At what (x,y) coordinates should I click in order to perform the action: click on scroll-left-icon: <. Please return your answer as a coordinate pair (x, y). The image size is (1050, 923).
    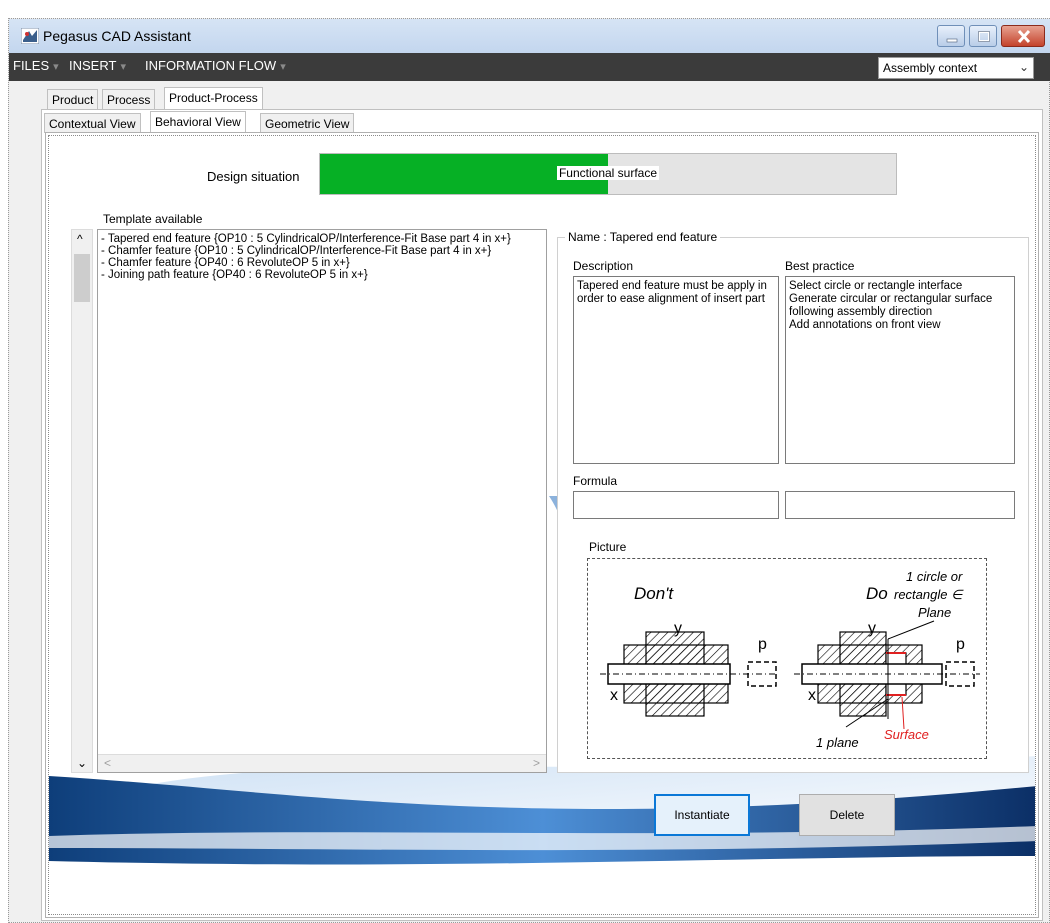
    Looking at the image, I should click on (107, 763).